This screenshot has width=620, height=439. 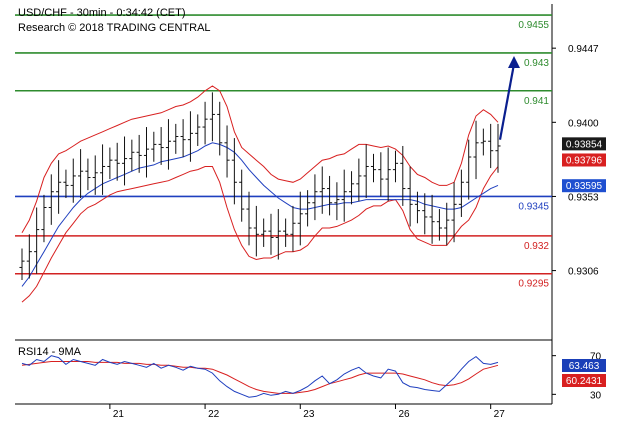 What do you see at coordinates (500, 414) in the screenshot?
I see `x-tick-label-4: 27` at bounding box center [500, 414].